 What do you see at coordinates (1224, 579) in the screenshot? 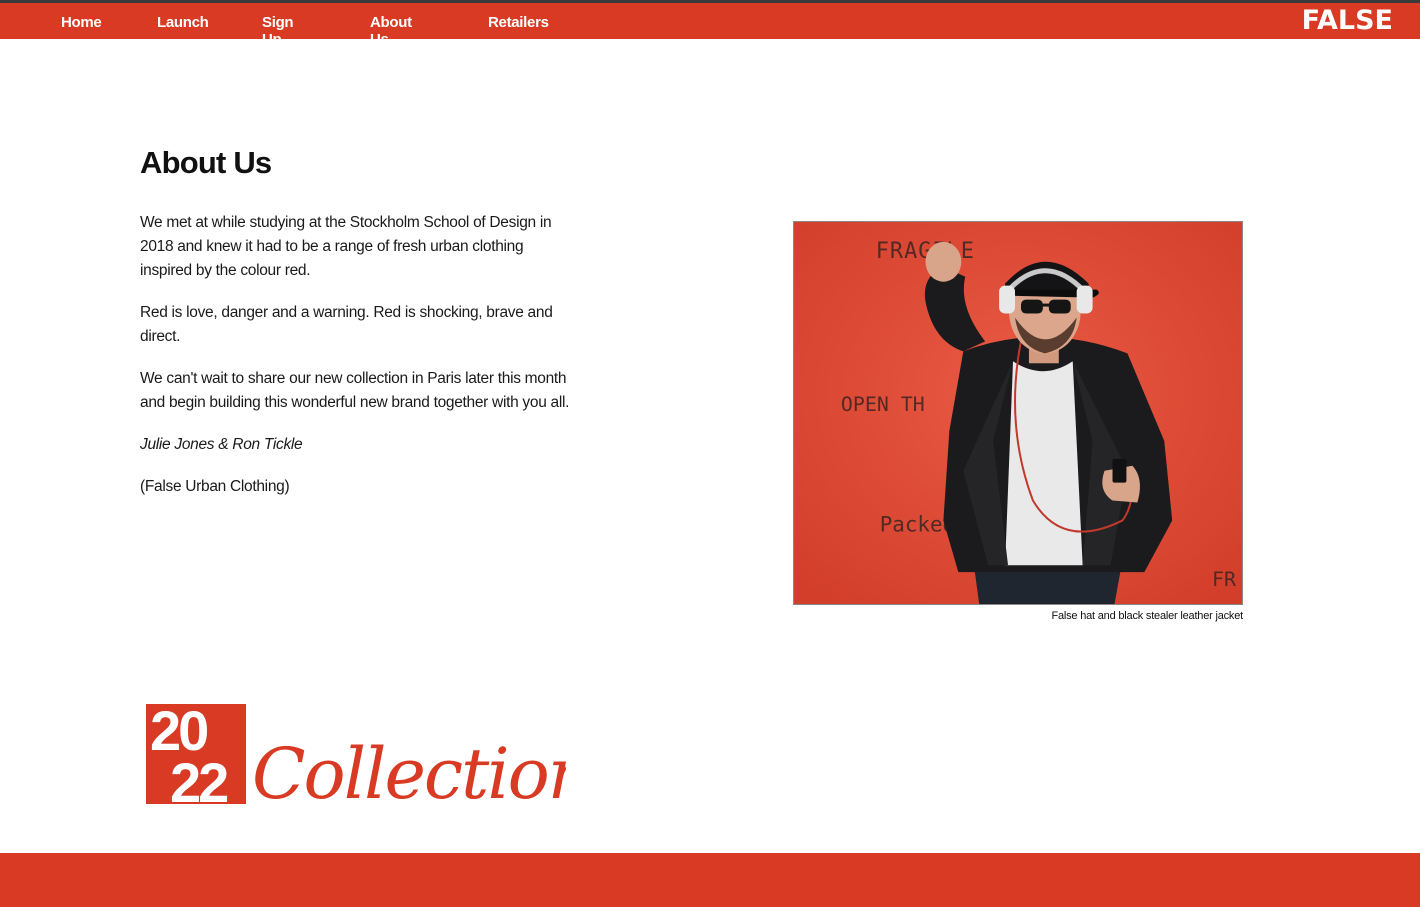
I see `stencil-fr: FR` at bounding box center [1224, 579].